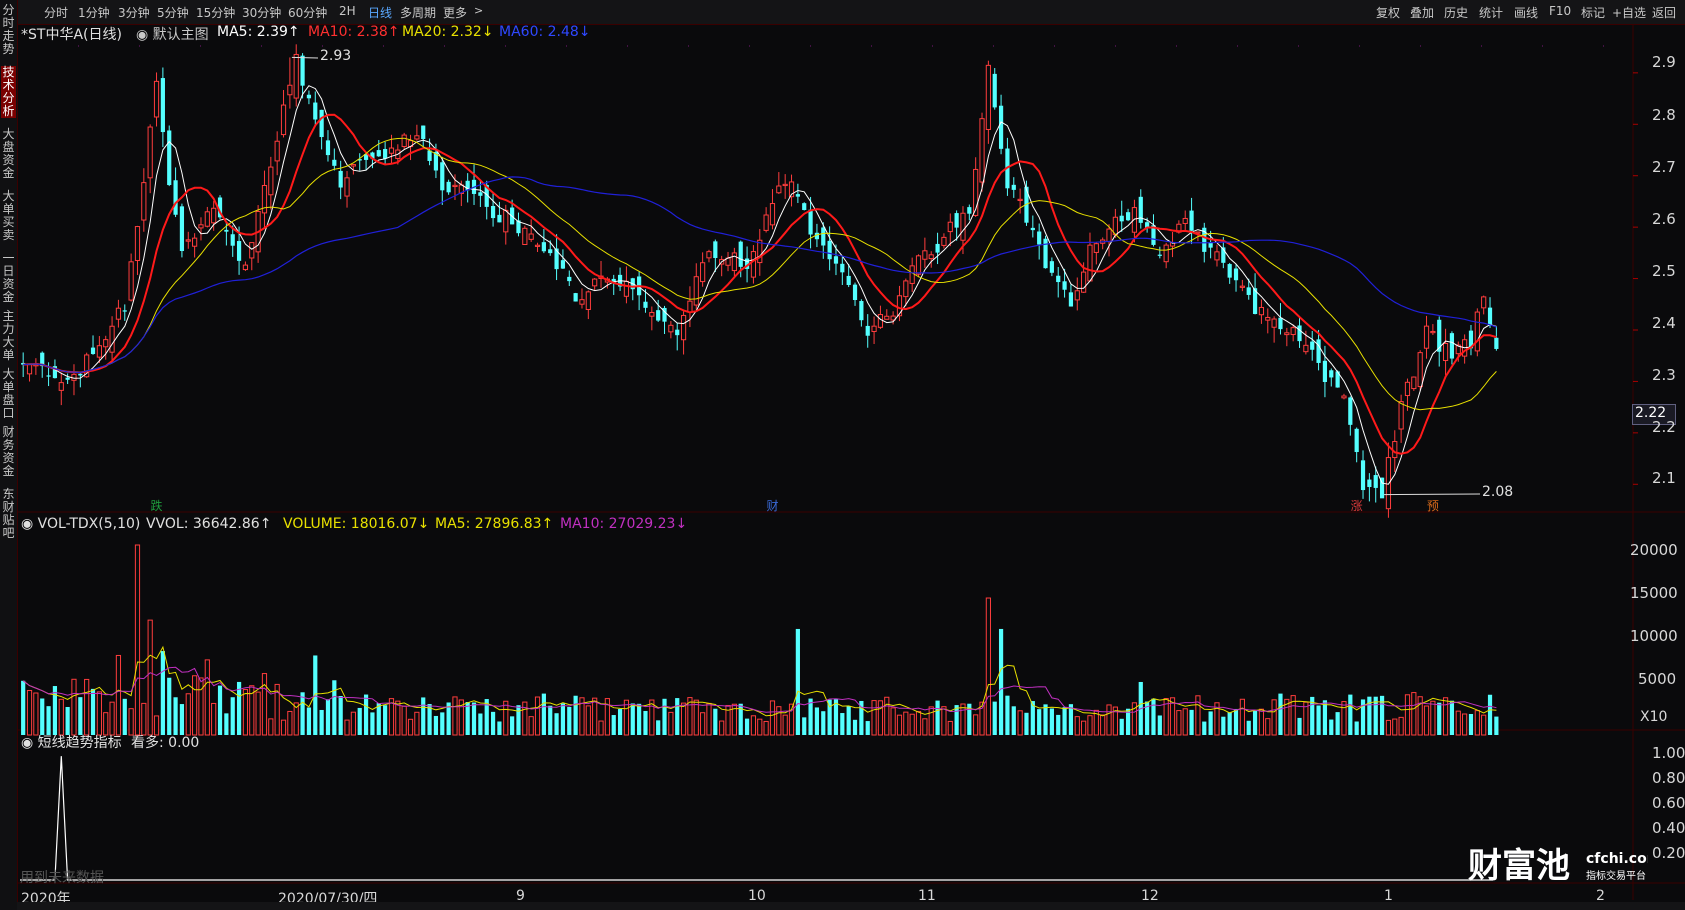  What do you see at coordinates (261, 12) in the screenshot?
I see `period-tab: 30分钟` at bounding box center [261, 12].